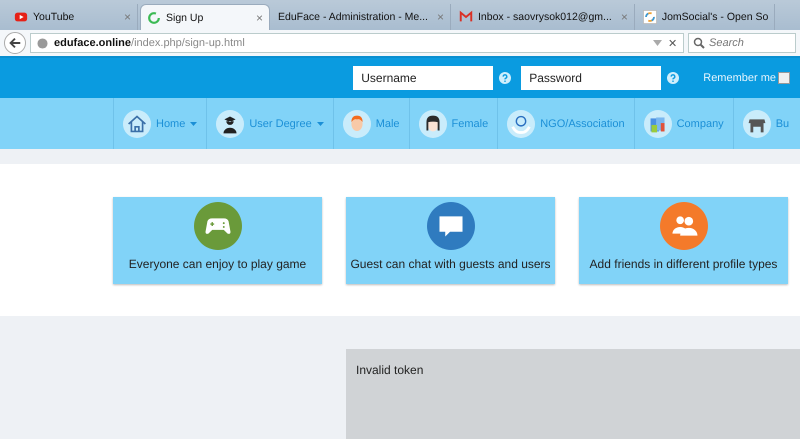 The height and width of the screenshot is (439, 800). What do you see at coordinates (699, 43) in the screenshot?
I see `search-icon` at bounding box center [699, 43].